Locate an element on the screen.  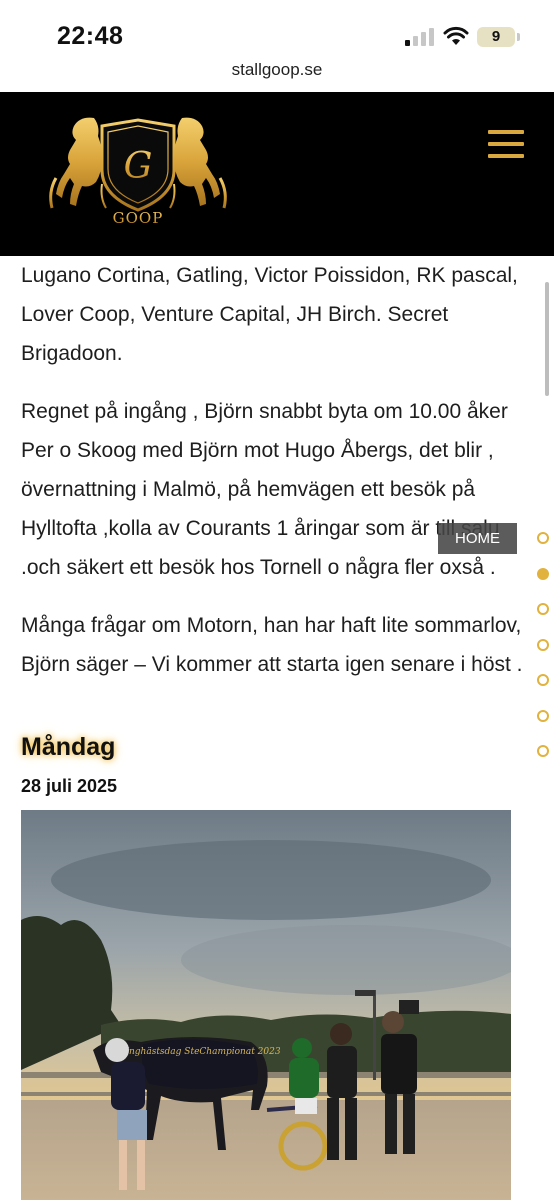
cellular-signal-icon is located at coordinates (419, 37).